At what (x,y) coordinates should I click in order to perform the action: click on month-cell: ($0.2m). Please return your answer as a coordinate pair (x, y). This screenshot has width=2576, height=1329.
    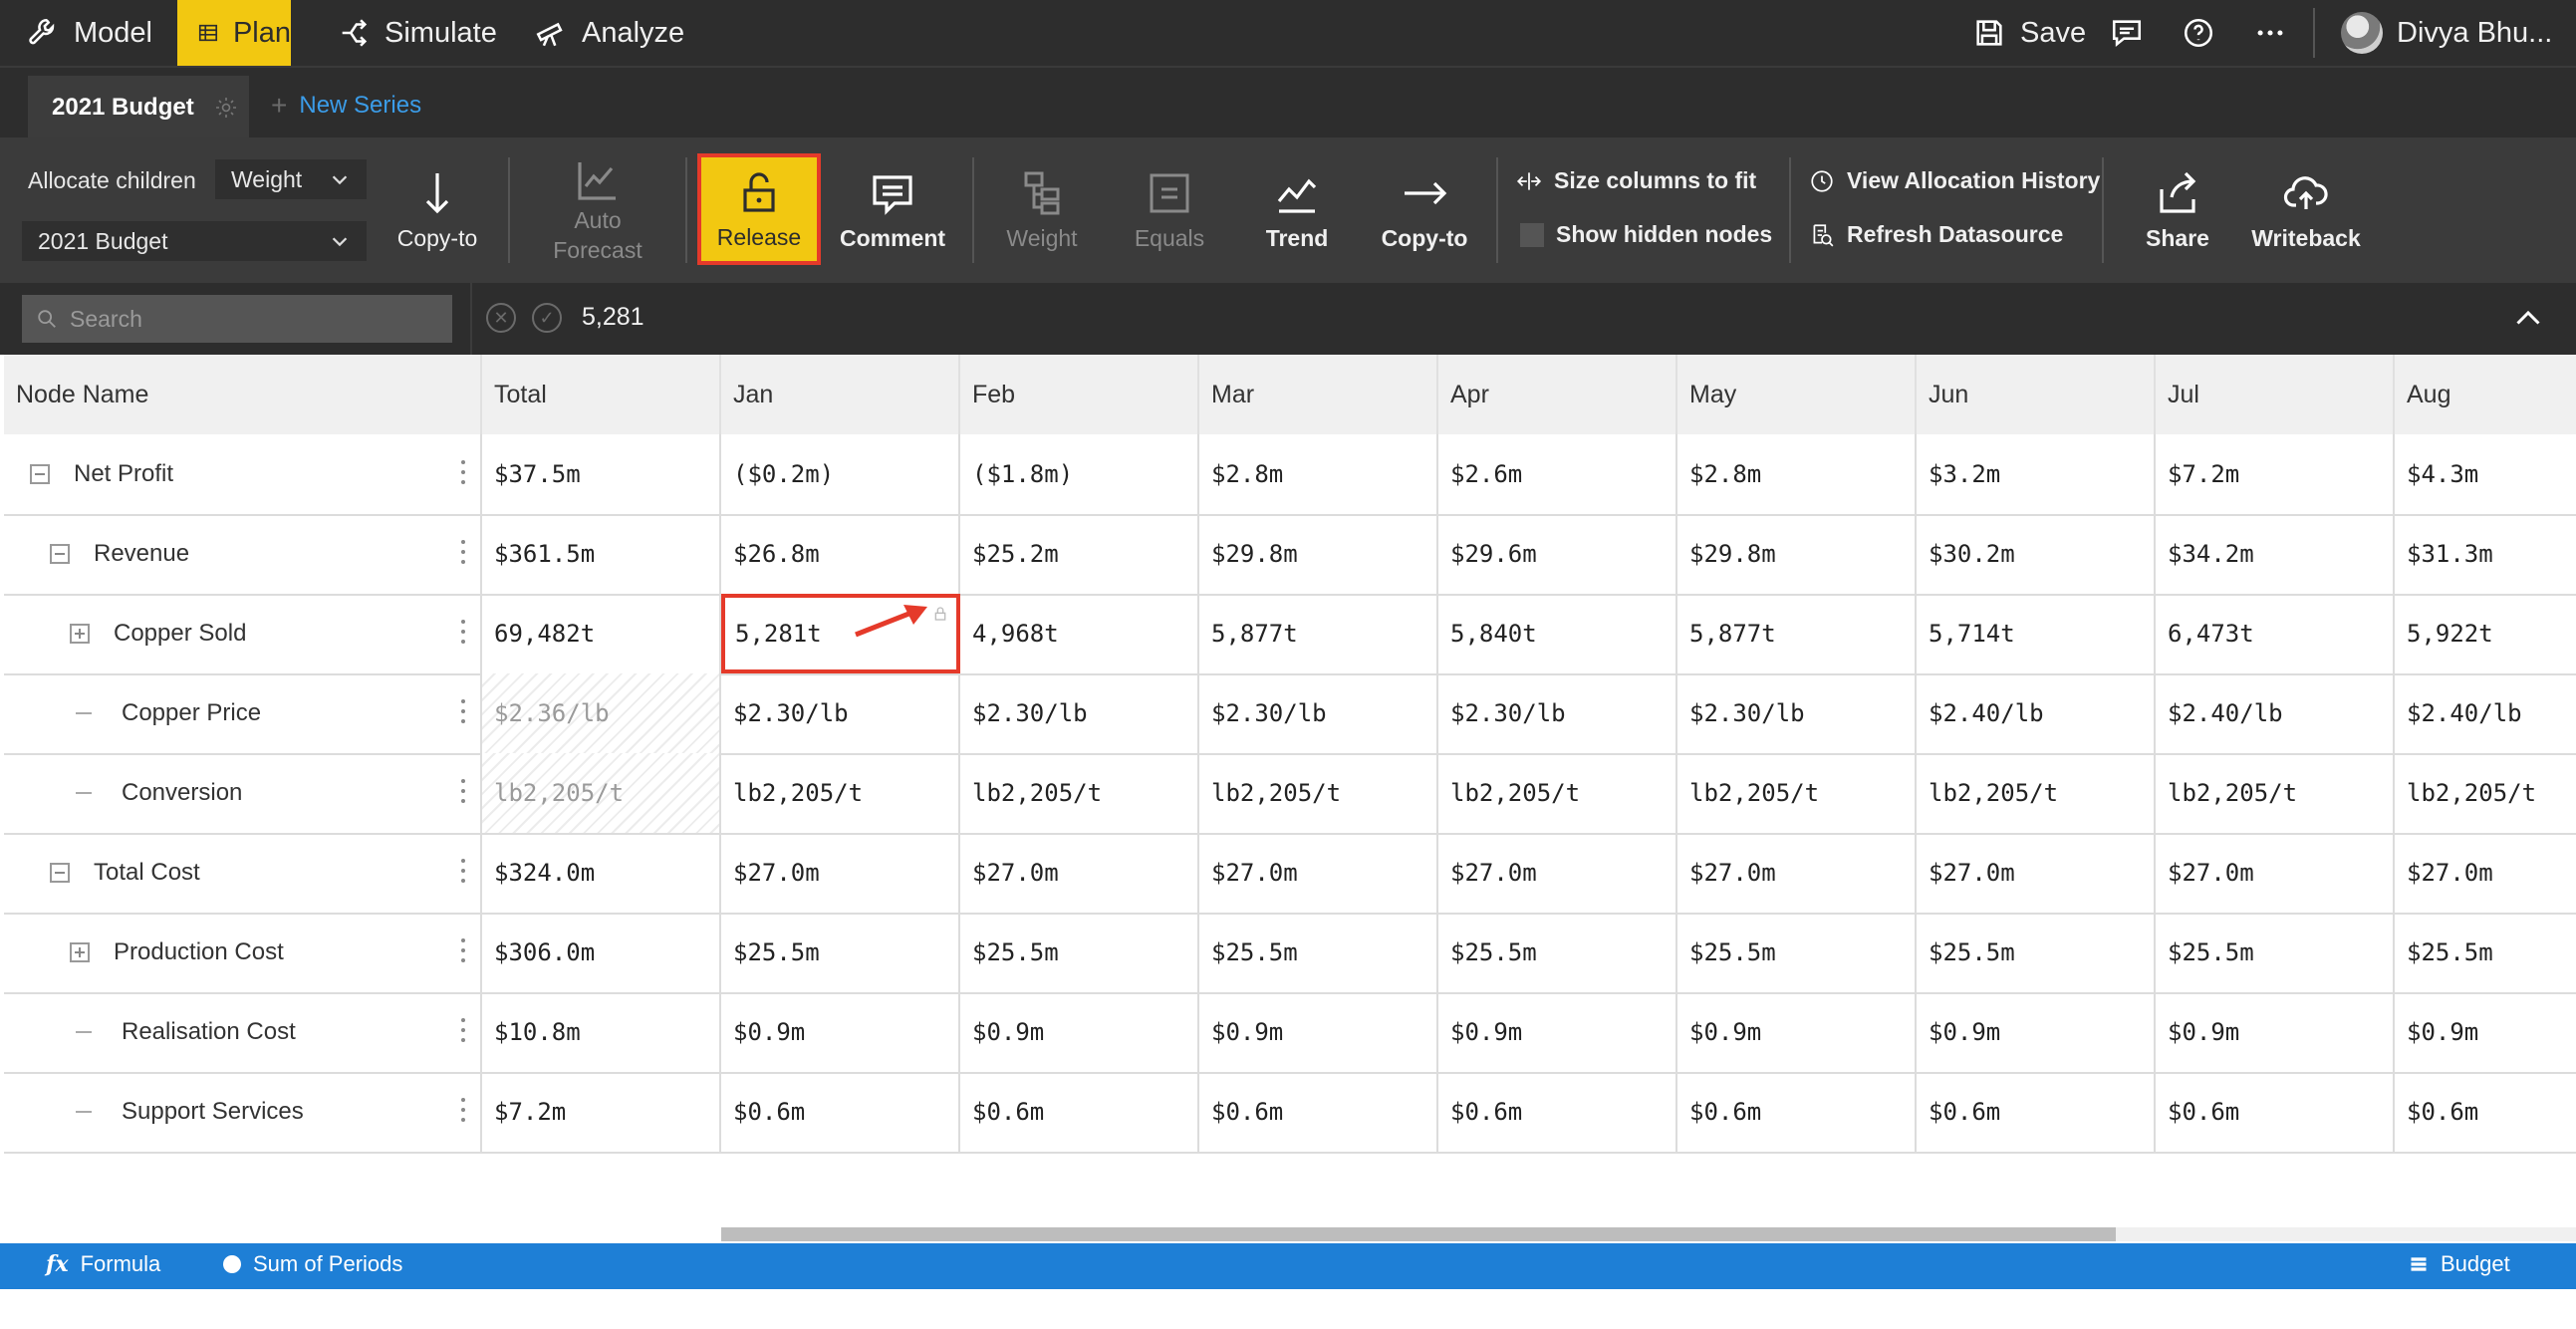
    Looking at the image, I should click on (840, 474).